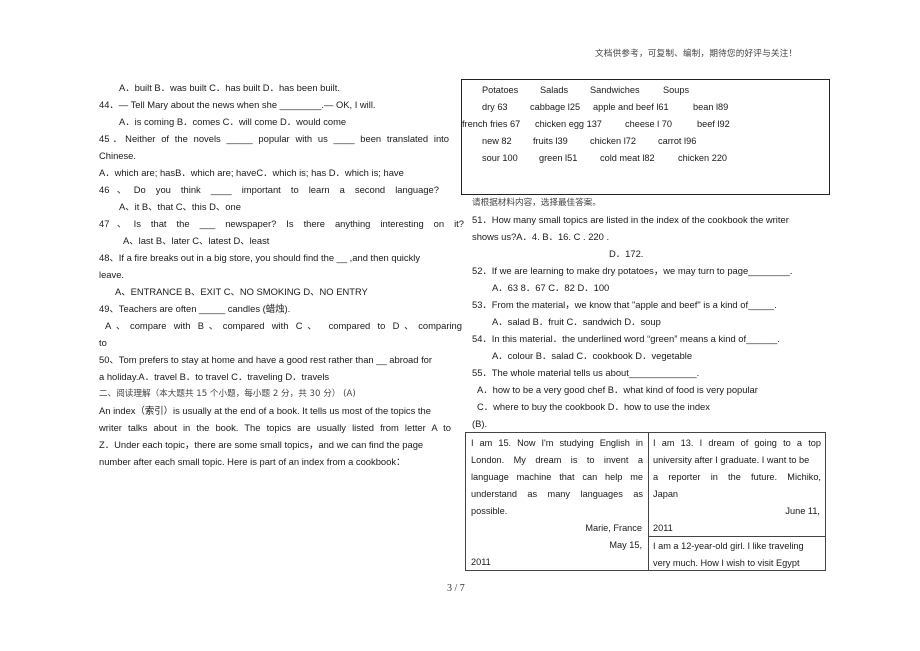 The height and width of the screenshot is (651, 920). Describe the element at coordinates (541, 236) in the screenshot. I see `q51-options: shows us?A．4. B．16. C . 220 .` at that location.